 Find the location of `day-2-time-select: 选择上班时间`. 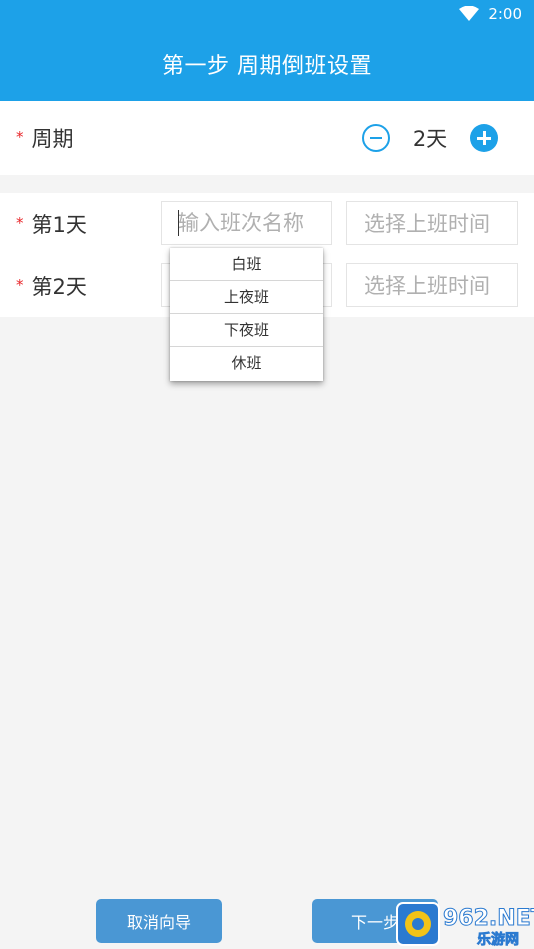

day-2-time-select: 选择上班时间 is located at coordinates (432, 285).